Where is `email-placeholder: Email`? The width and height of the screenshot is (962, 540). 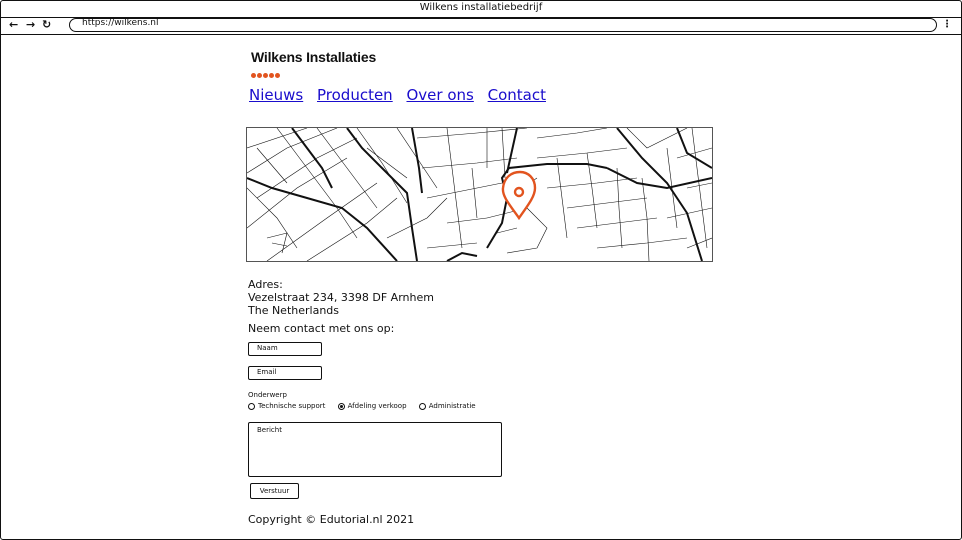
email-placeholder: Email is located at coordinates (267, 372).